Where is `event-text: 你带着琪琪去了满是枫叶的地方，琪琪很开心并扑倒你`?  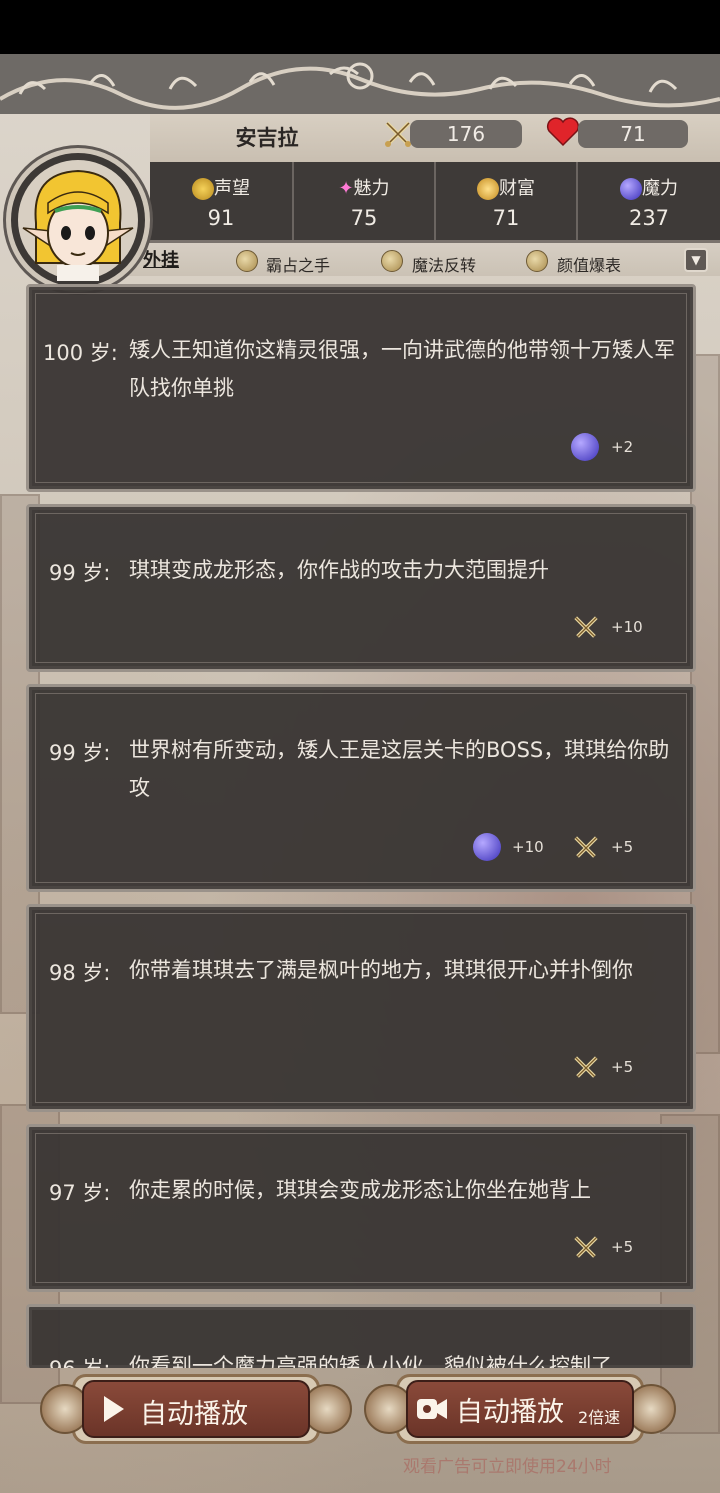
event-text: 你带着琪琪去了满是枫叶的地方，琪琪很开心并扑倒你 is located at coordinates (381, 970).